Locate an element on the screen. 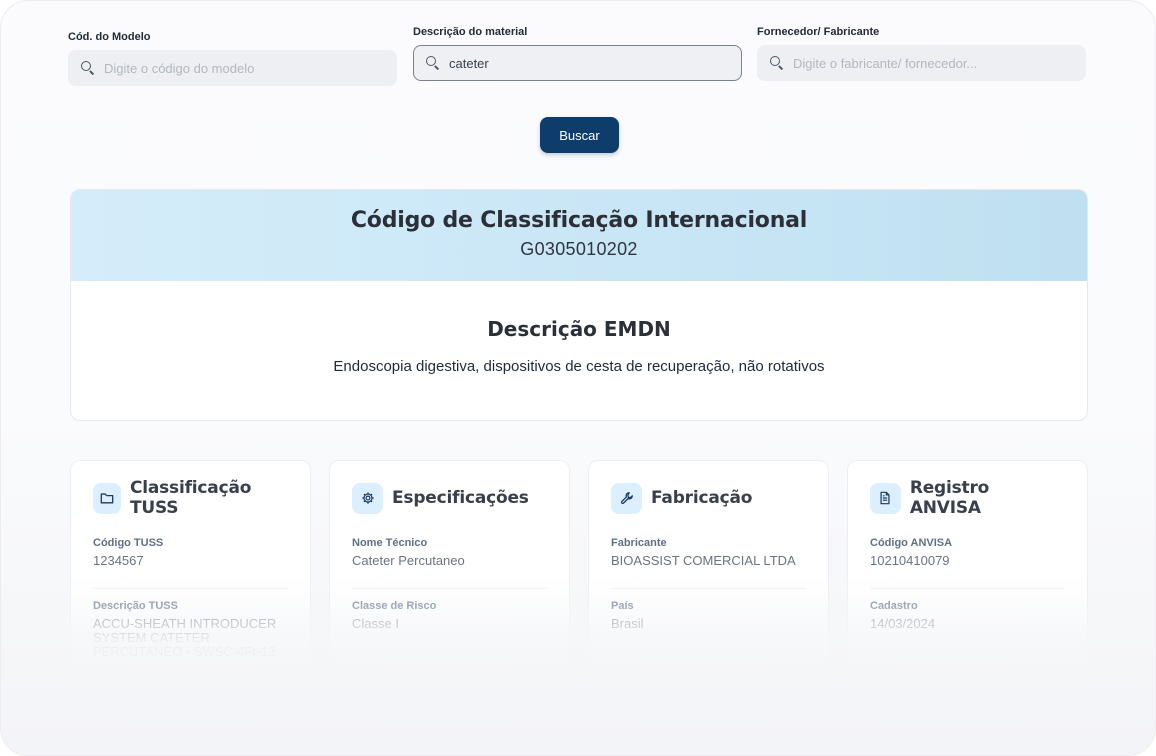 This screenshot has height=756, width=1156. anvisa-code-value: 10210410079 is located at coordinates (910, 560).